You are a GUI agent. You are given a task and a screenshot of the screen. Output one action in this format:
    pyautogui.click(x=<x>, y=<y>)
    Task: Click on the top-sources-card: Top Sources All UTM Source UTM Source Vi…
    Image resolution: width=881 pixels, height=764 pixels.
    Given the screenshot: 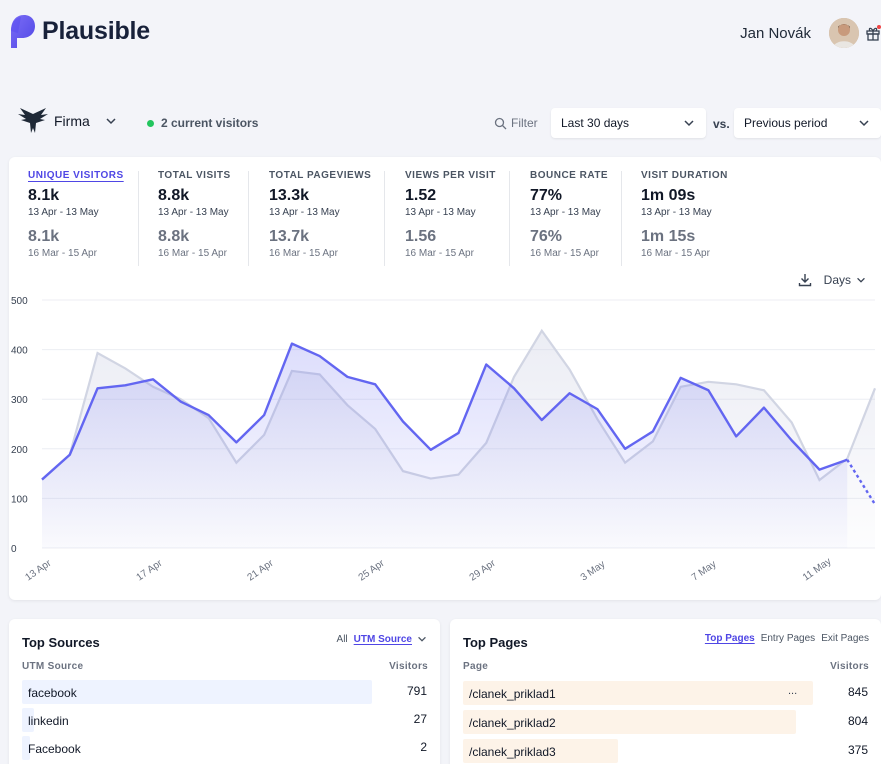 What is the action you would take?
    pyautogui.click(x=224, y=691)
    